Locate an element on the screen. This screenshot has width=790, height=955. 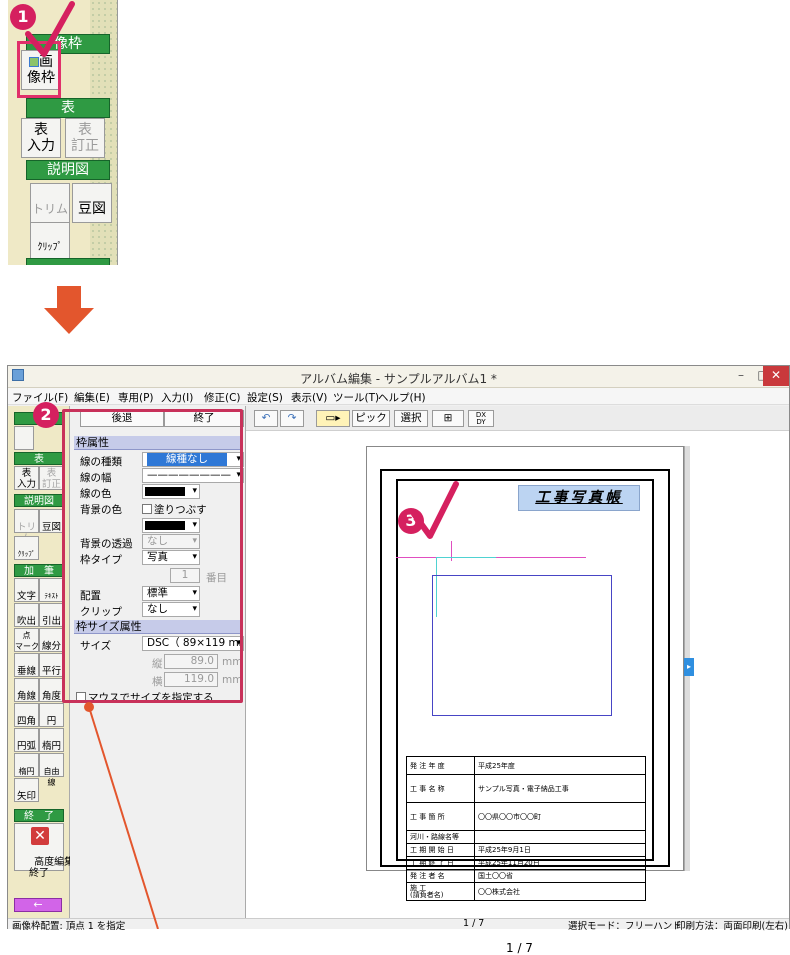
table-input-button: 表 入力 is located at coordinates (41, 138).